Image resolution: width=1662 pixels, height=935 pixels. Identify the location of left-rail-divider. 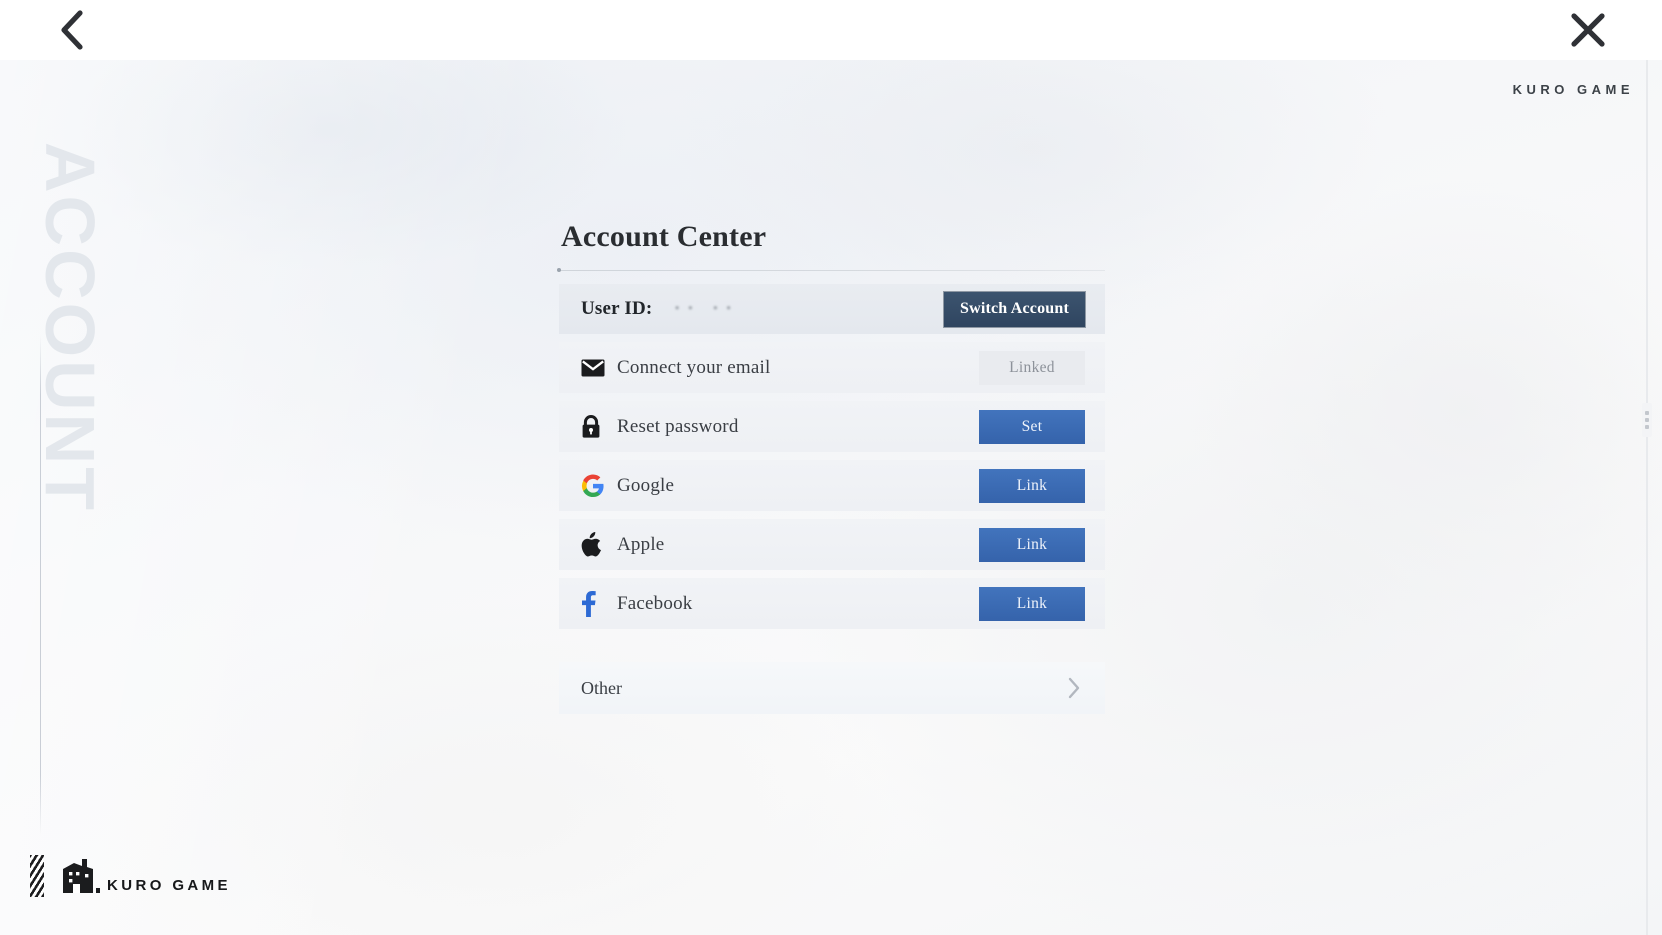
(40, 585).